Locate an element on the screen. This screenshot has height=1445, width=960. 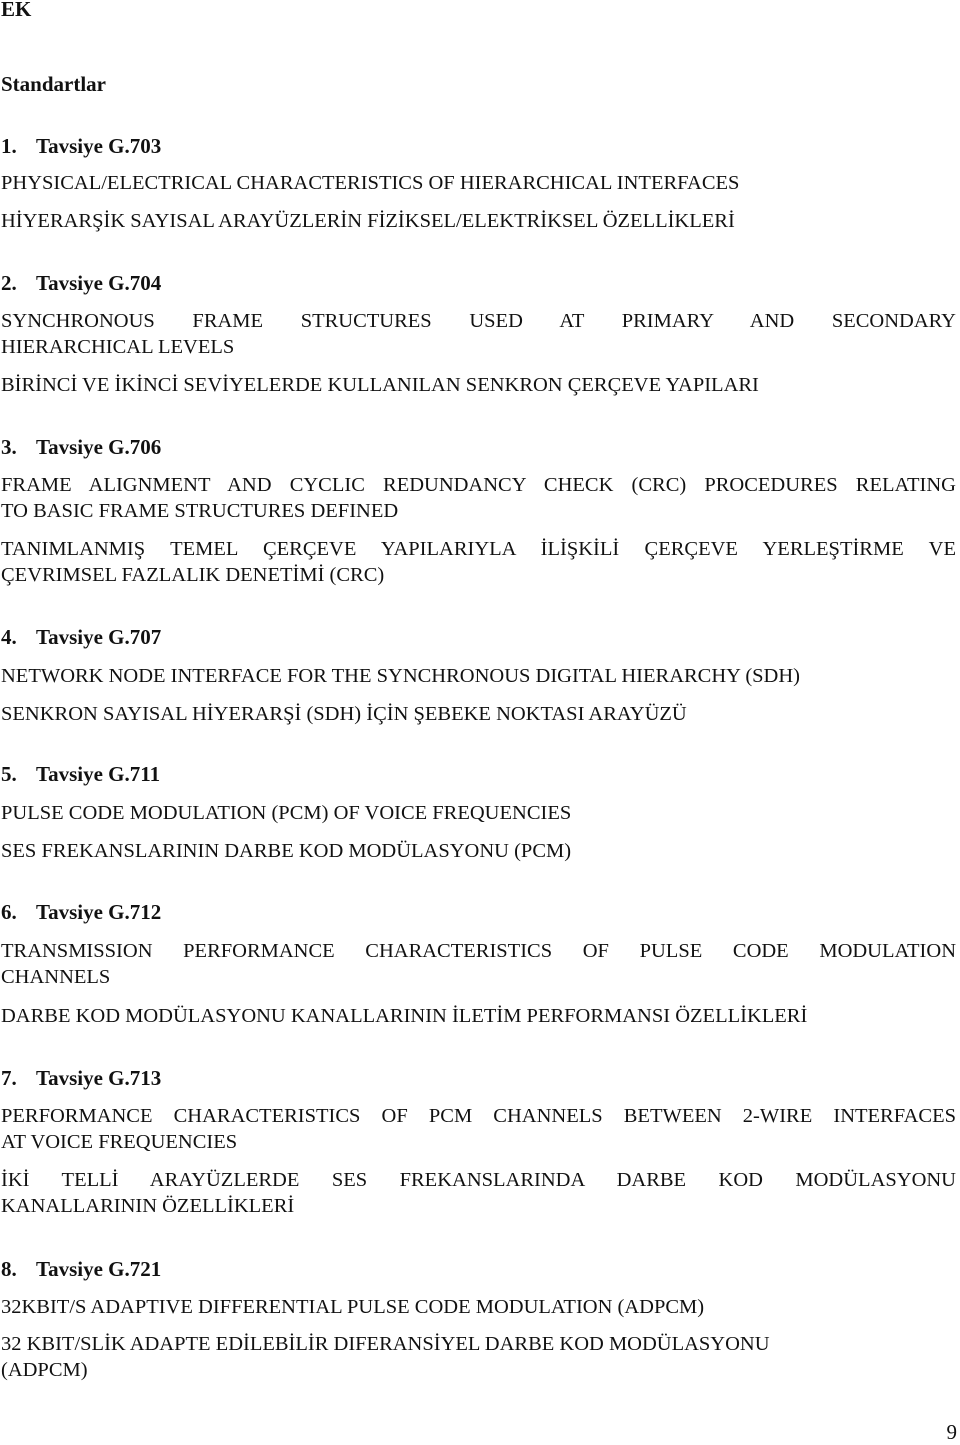
item-title: Tavsiye G.711 is located at coordinates (98, 774).